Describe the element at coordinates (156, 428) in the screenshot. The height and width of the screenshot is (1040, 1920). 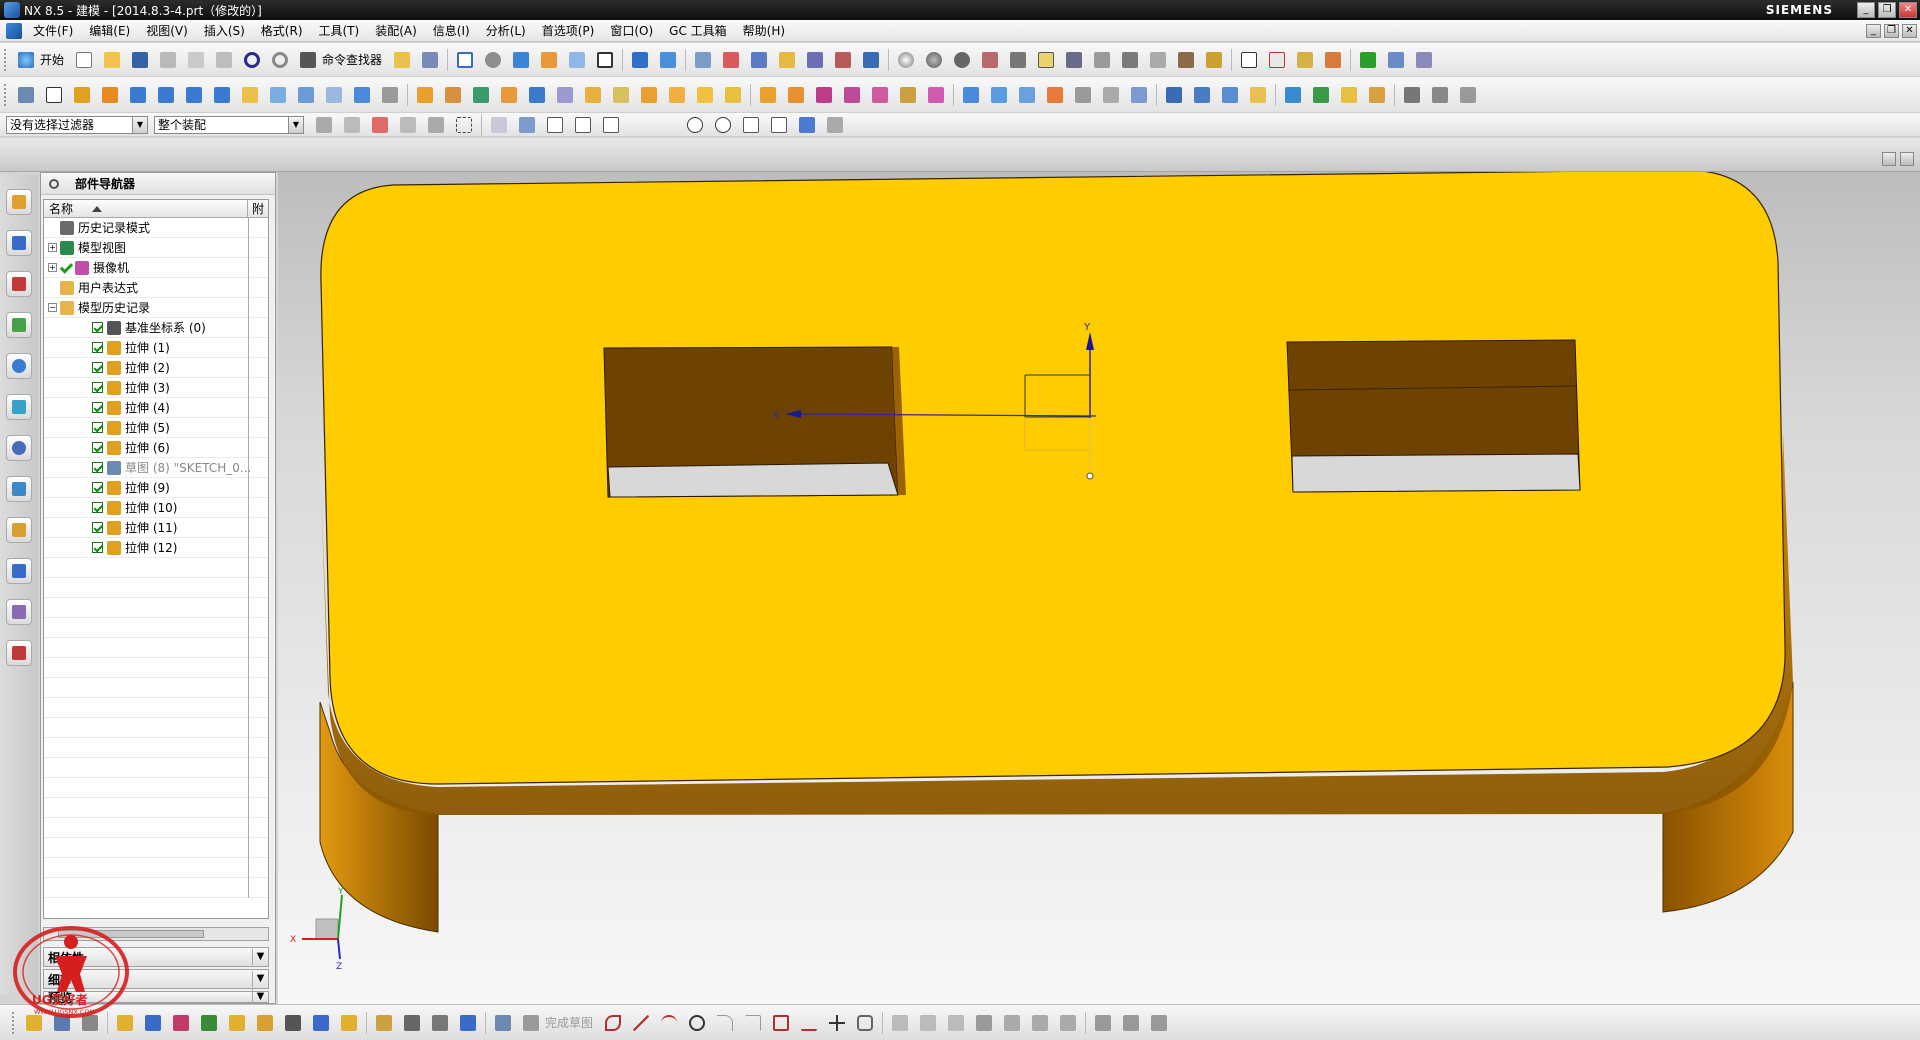
I see `tree-row: 拉伸 (5)` at that location.